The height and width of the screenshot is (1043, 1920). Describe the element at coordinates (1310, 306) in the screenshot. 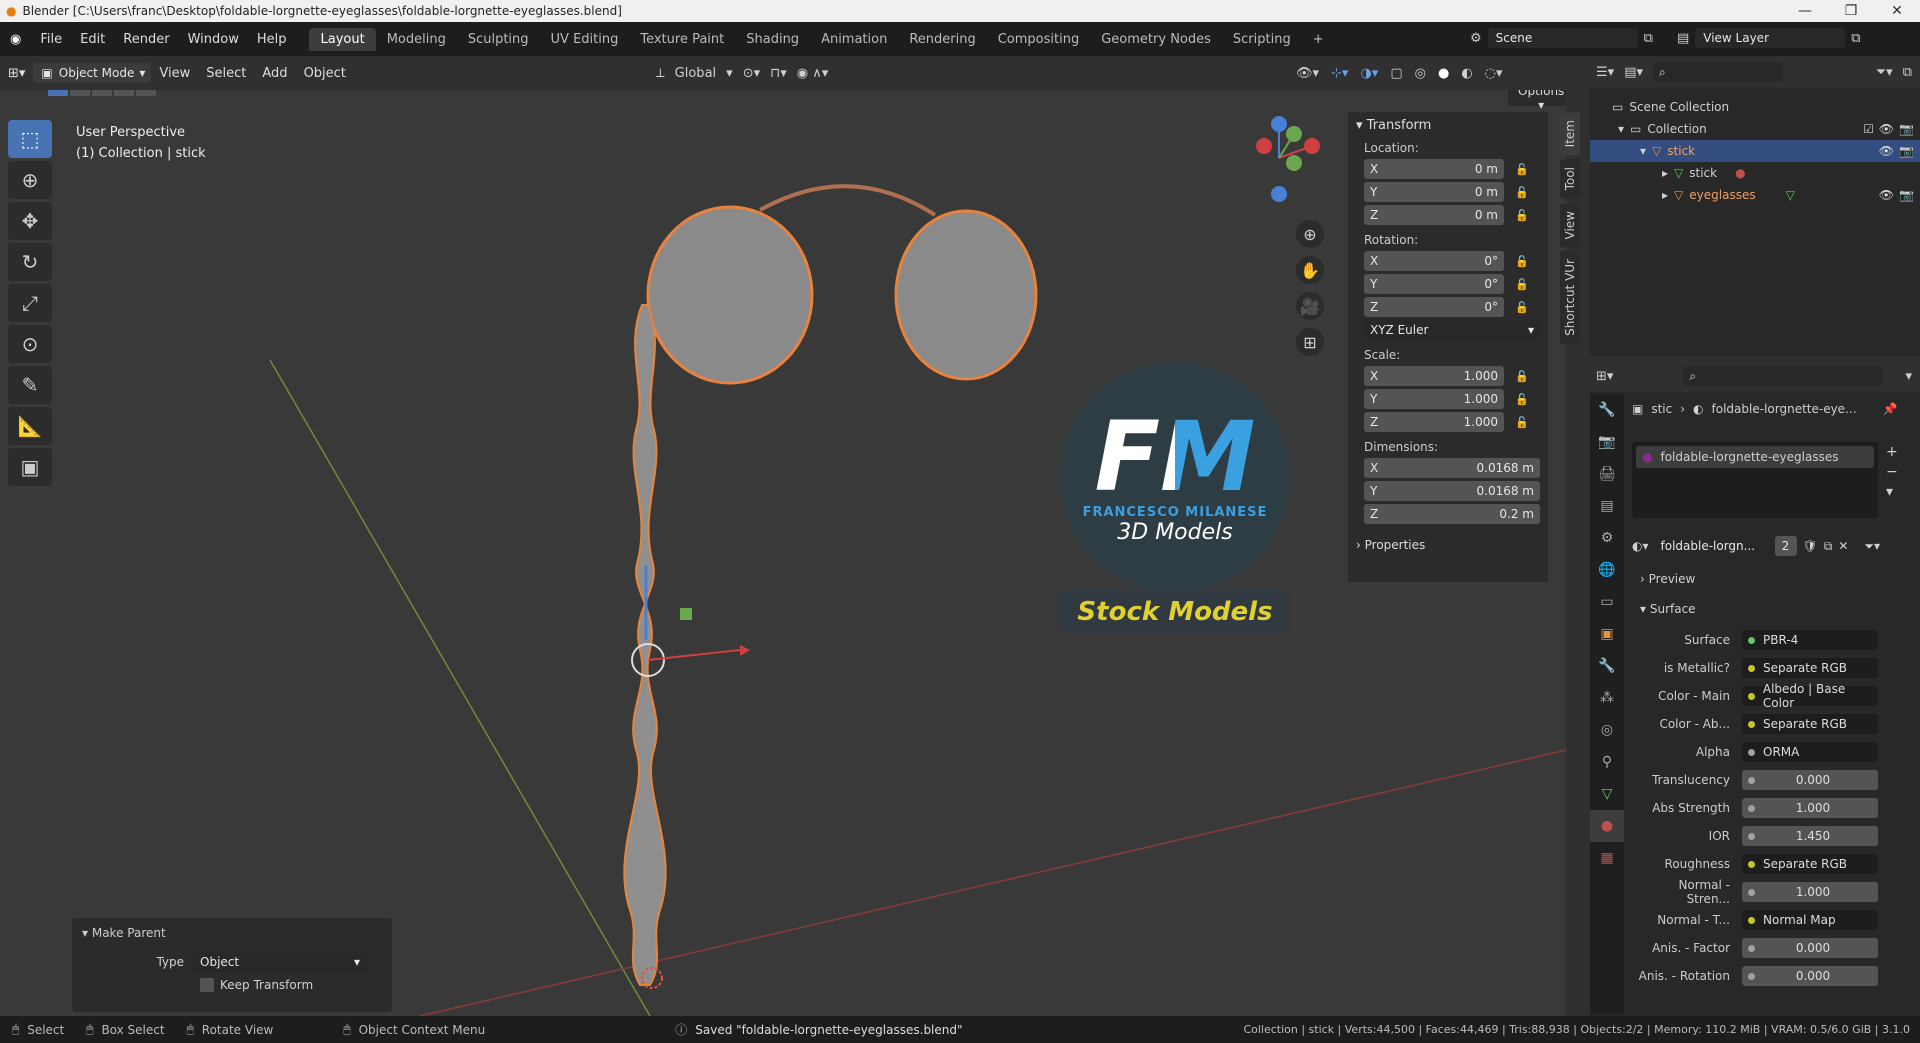

I see `camera-view-icon: 🎥` at that location.